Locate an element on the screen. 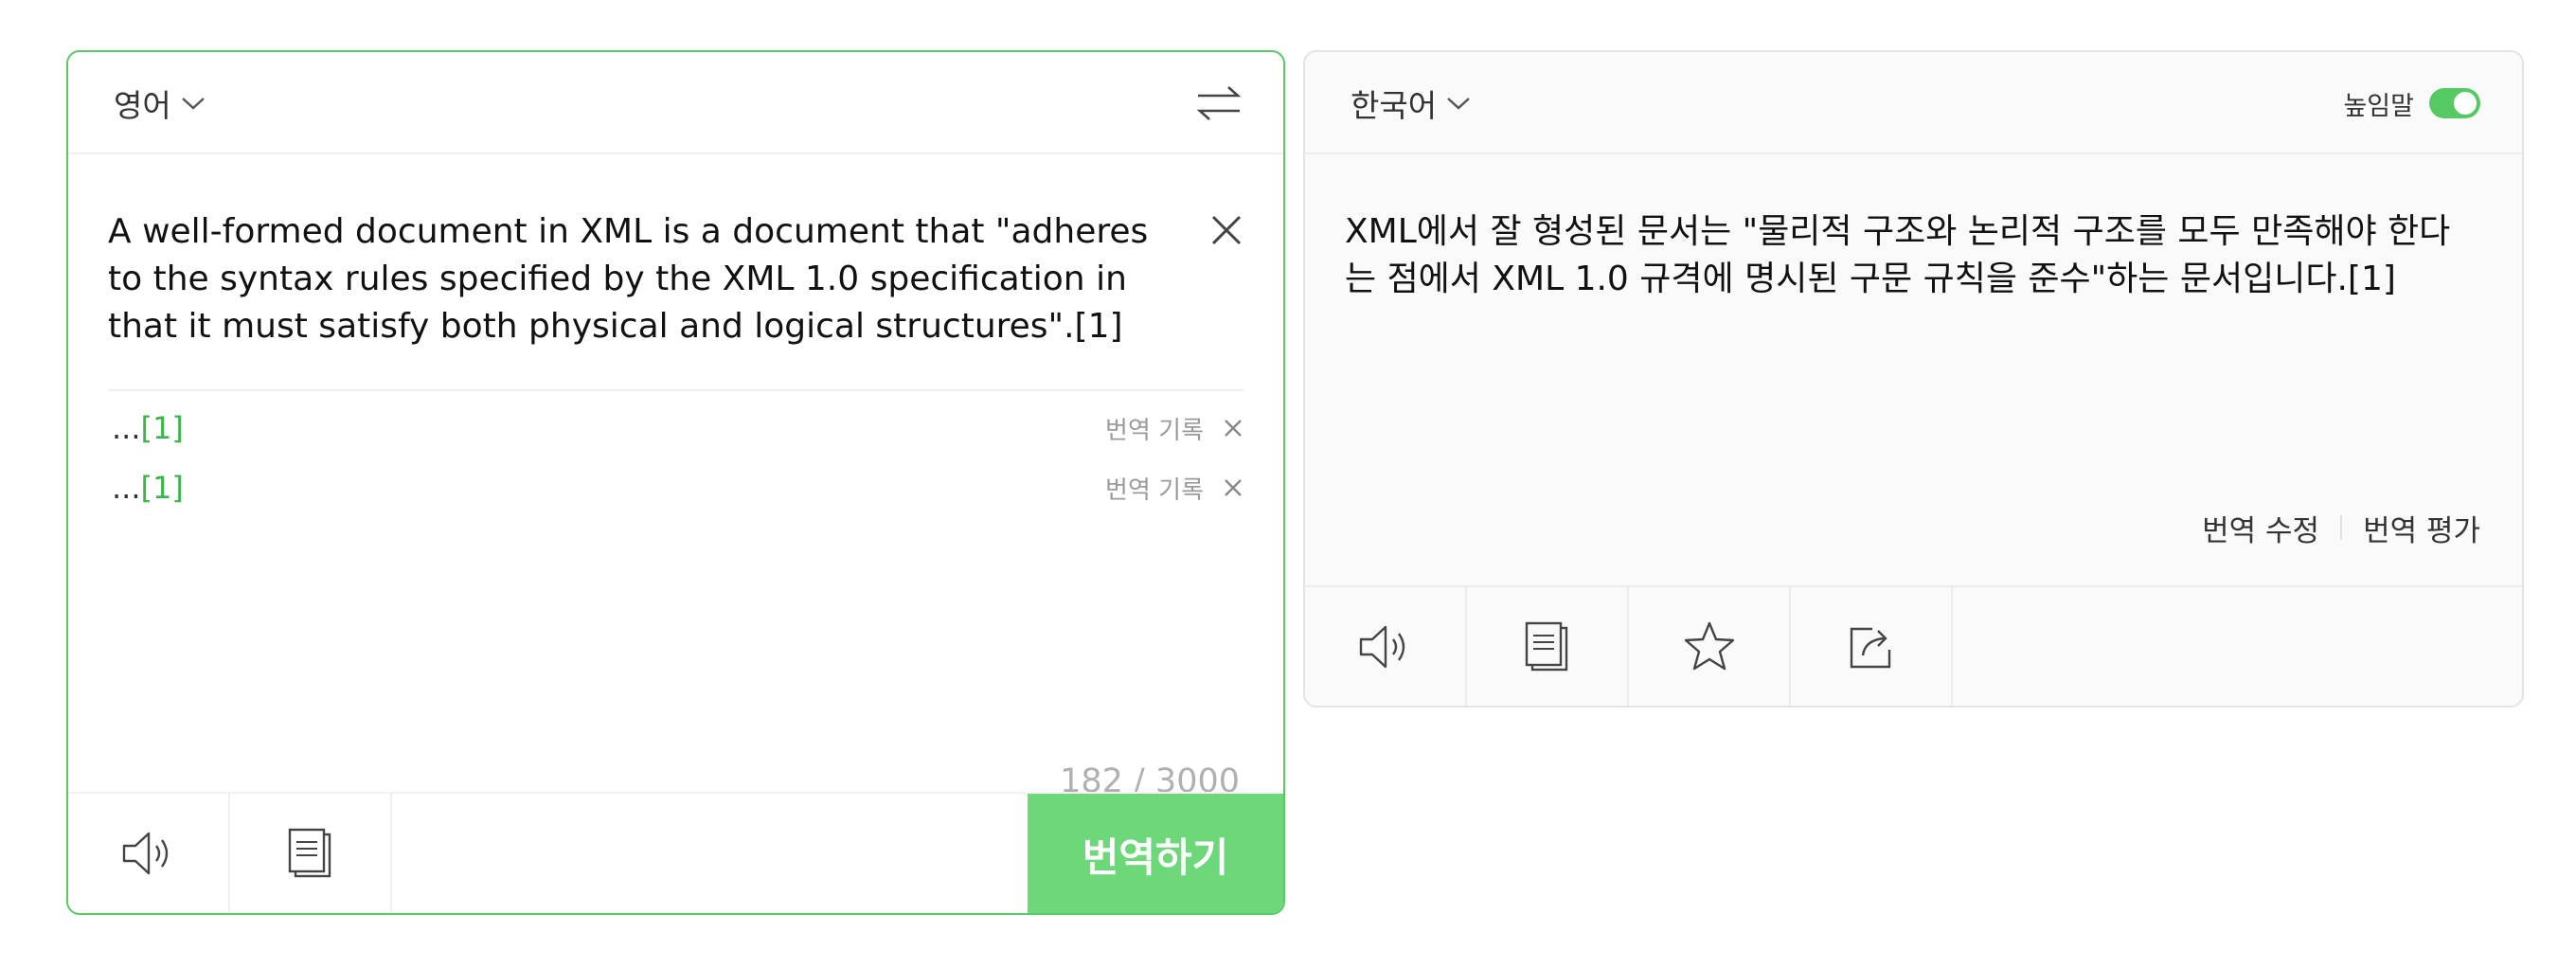  favorite-button is located at coordinates (1710, 647).